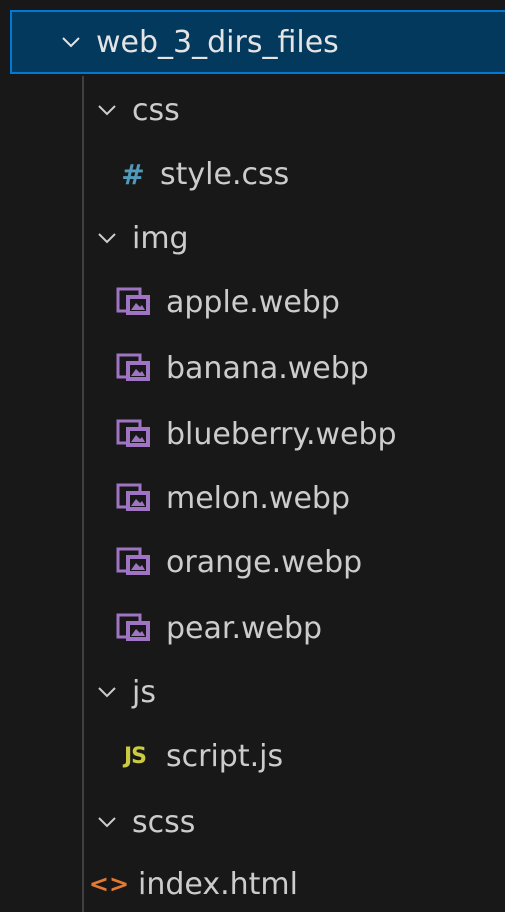 This screenshot has height=912, width=505. I want to click on file-label: orange.webp, so click(264, 562).